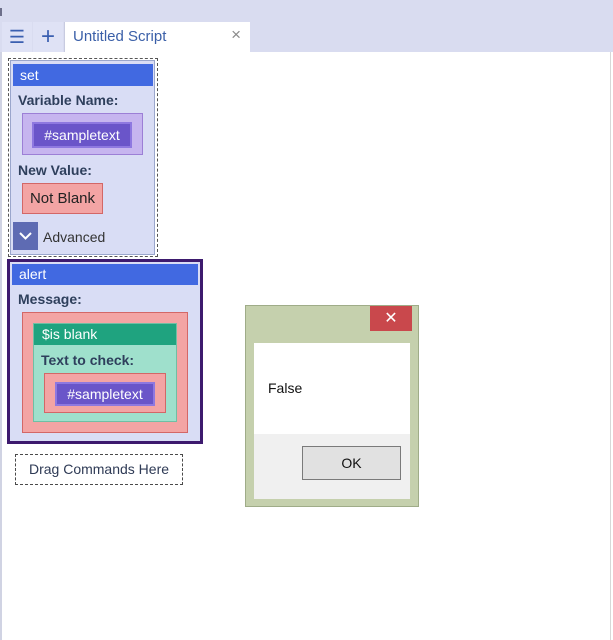 The height and width of the screenshot is (640, 613). Describe the element at coordinates (285, 388) in the screenshot. I see `dialog-message: False` at that location.